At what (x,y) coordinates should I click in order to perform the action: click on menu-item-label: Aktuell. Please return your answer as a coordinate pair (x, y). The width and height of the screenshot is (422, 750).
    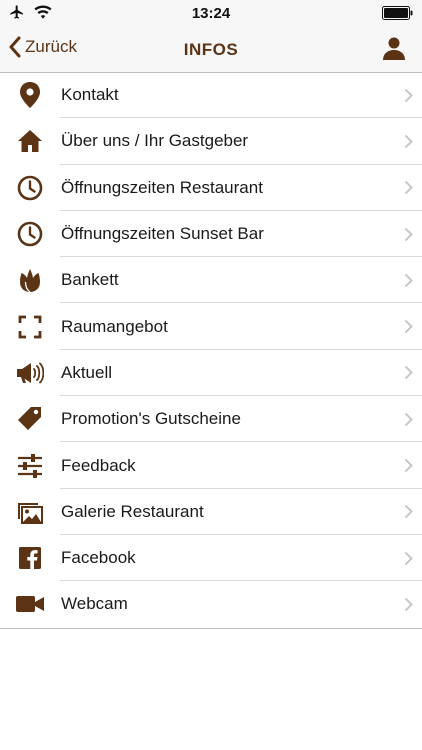
    Looking at the image, I should click on (87, 372).